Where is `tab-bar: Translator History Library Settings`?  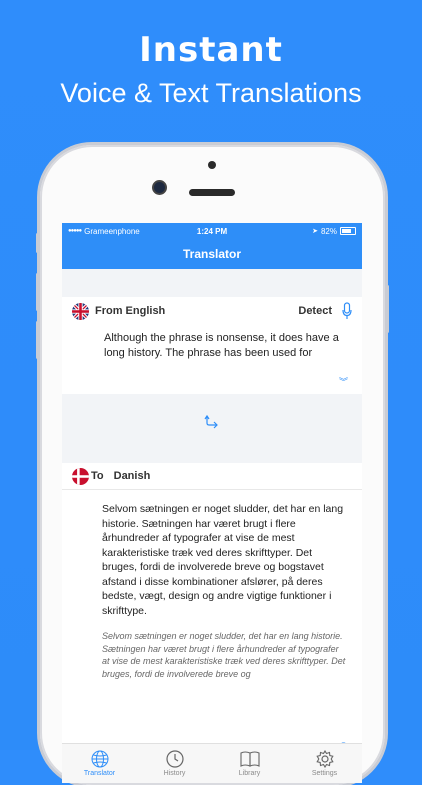
tab-bar: Translator History Library Settings is located at coordinates (212, 763).